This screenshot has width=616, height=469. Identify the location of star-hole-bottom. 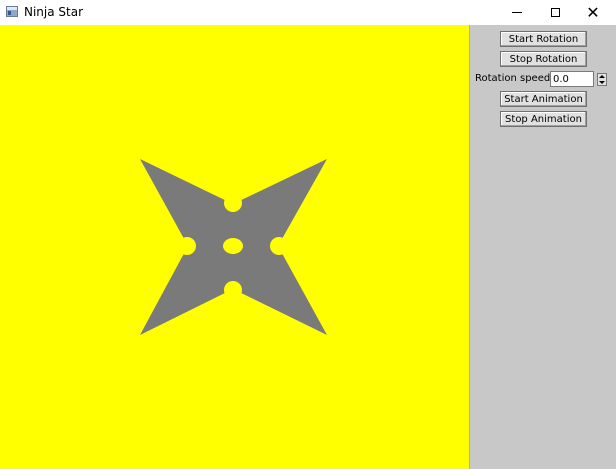
(233, 290).